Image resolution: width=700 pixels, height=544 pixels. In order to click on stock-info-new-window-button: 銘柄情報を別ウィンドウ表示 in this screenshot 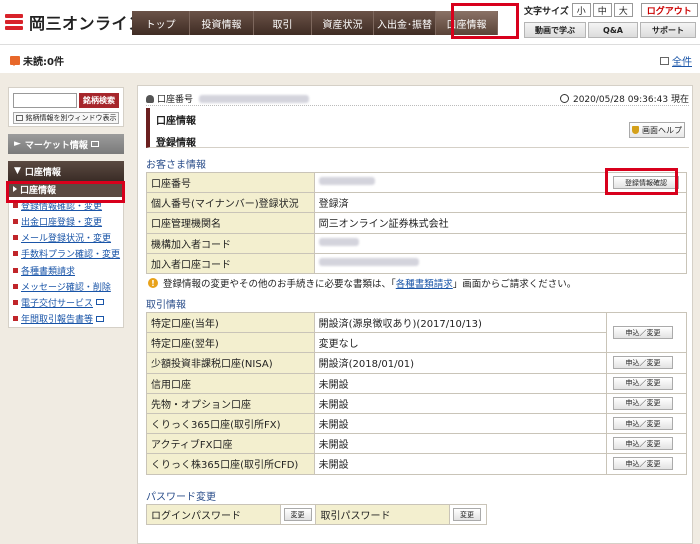, I will do `click(66, 118)`.